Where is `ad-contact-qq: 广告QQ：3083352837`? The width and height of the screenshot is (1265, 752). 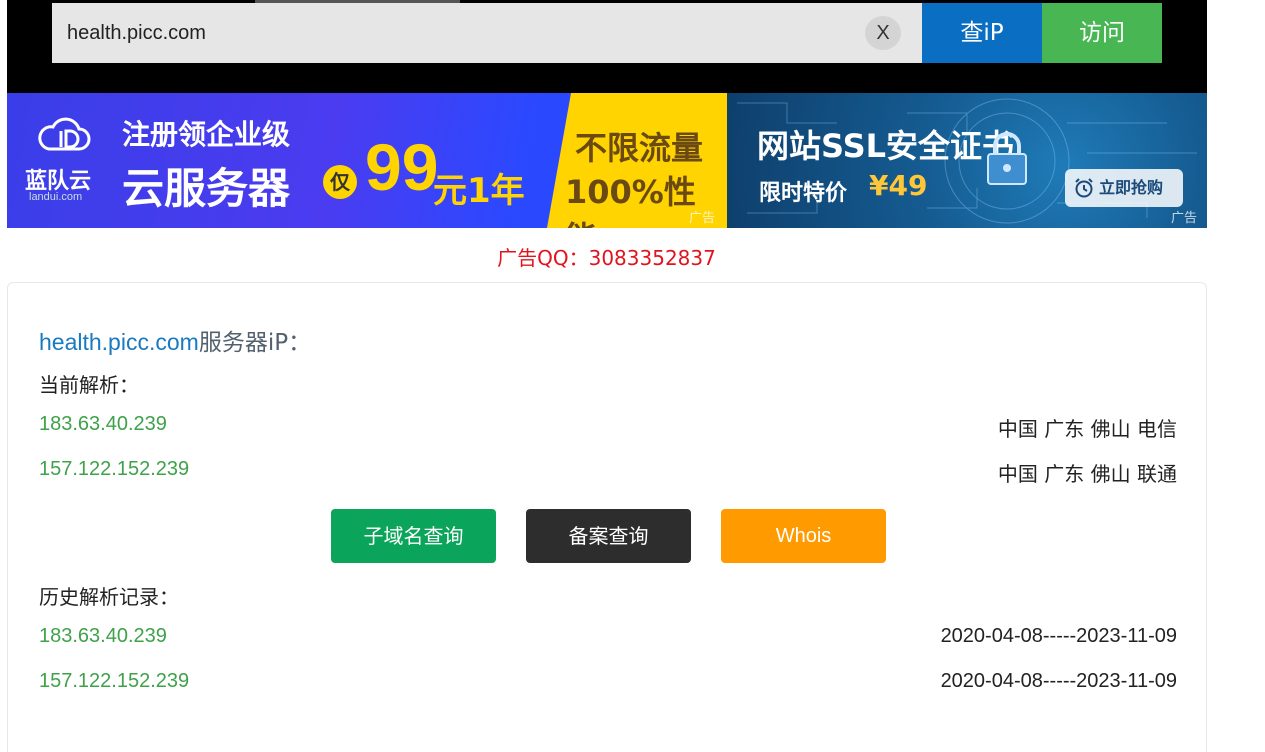
ad-contact-qq: 广告QQ：3083352837 is located at coordinates (606, 258).